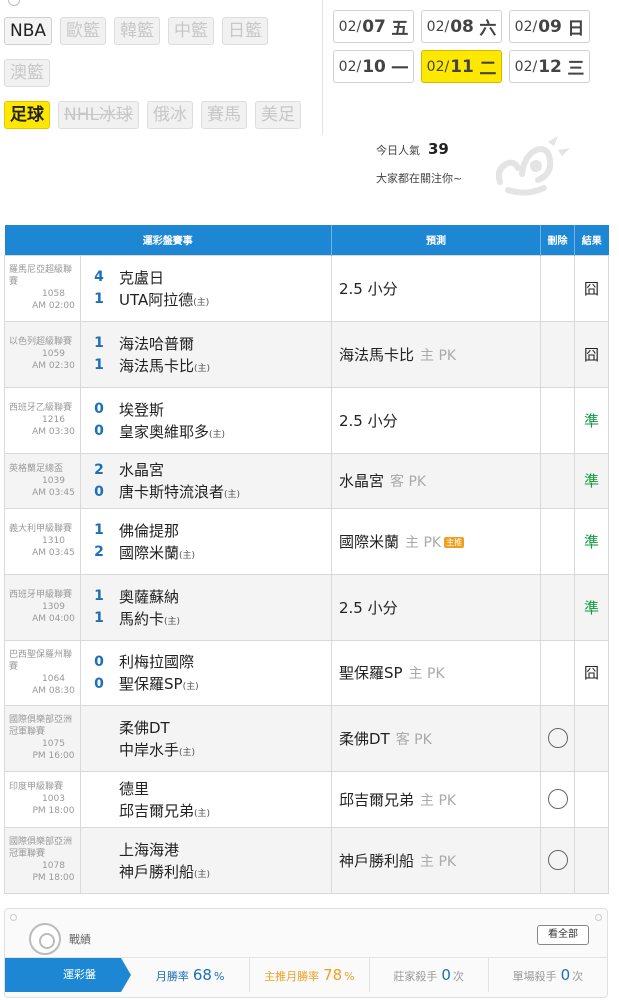  I want to click on date-weekday: 五, so click(400, 29).